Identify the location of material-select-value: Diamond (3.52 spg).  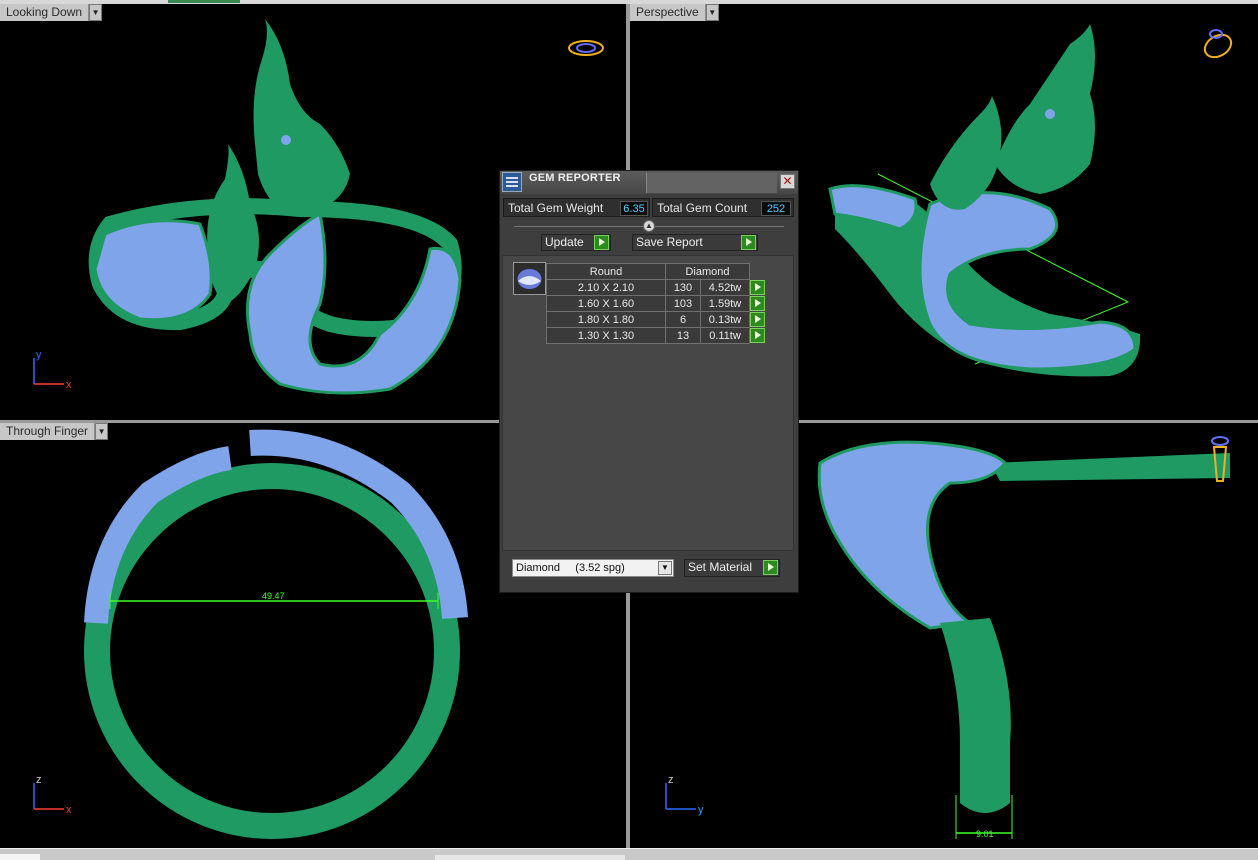
(570, 568).